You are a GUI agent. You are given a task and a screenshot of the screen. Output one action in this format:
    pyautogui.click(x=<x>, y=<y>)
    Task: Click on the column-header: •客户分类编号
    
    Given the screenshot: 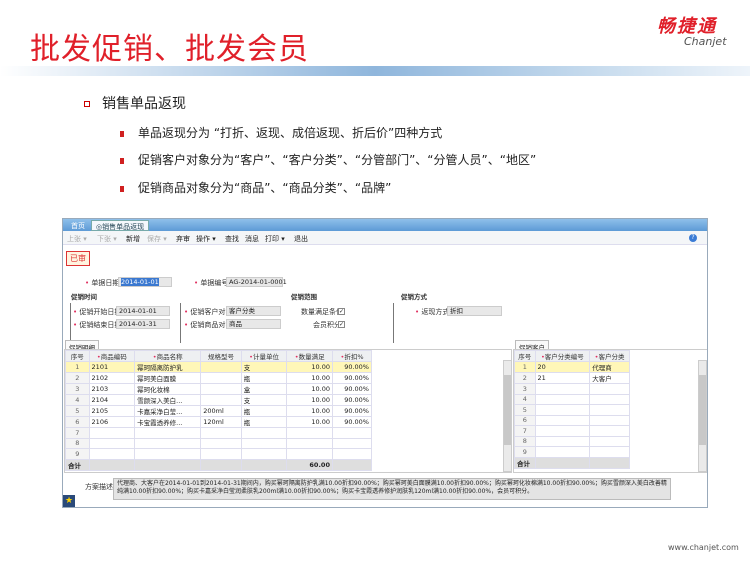 What is the action you would take?
    pyautogui.click(x=562, y=356)
    